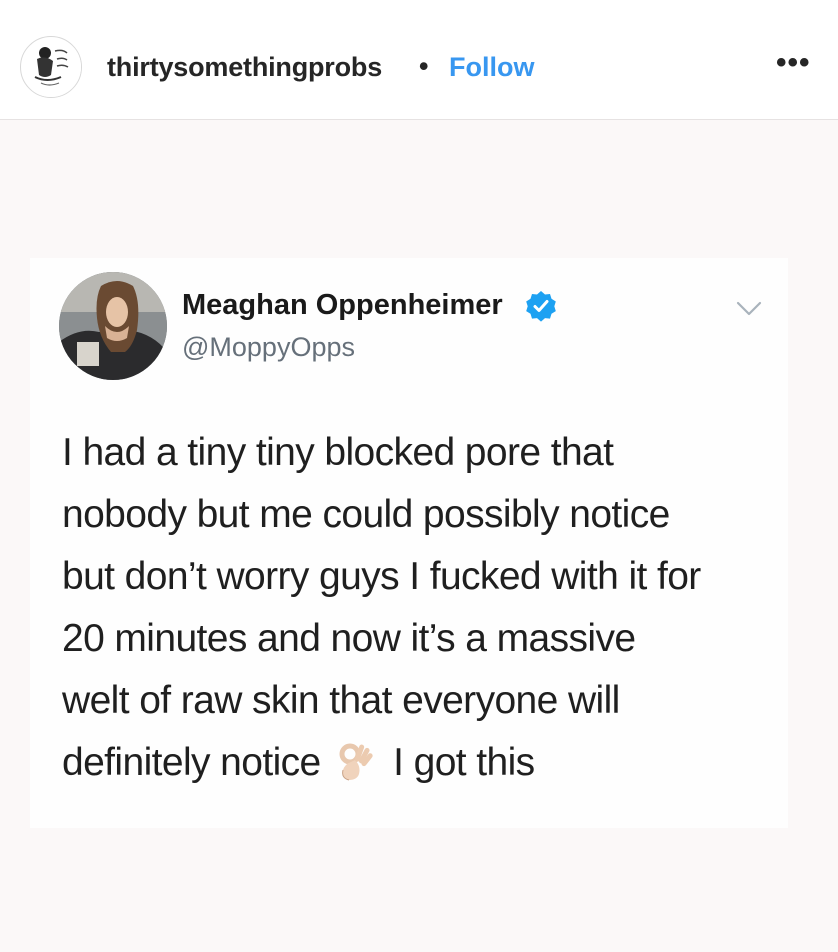 Image resolution: width=838 pixels, height=952 pixels. I want to click on post-header: thirtysomethingprobs • Follow •••, so click(419, 60).